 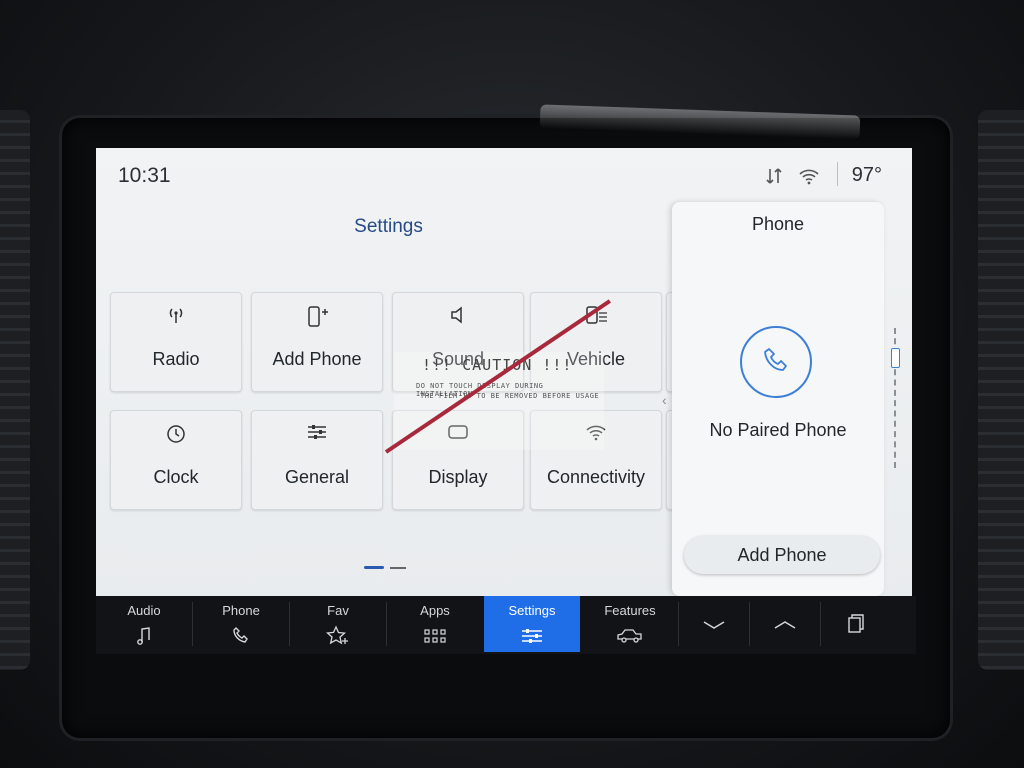 I want to click on music-note-icon, so click(x=144, y=636).